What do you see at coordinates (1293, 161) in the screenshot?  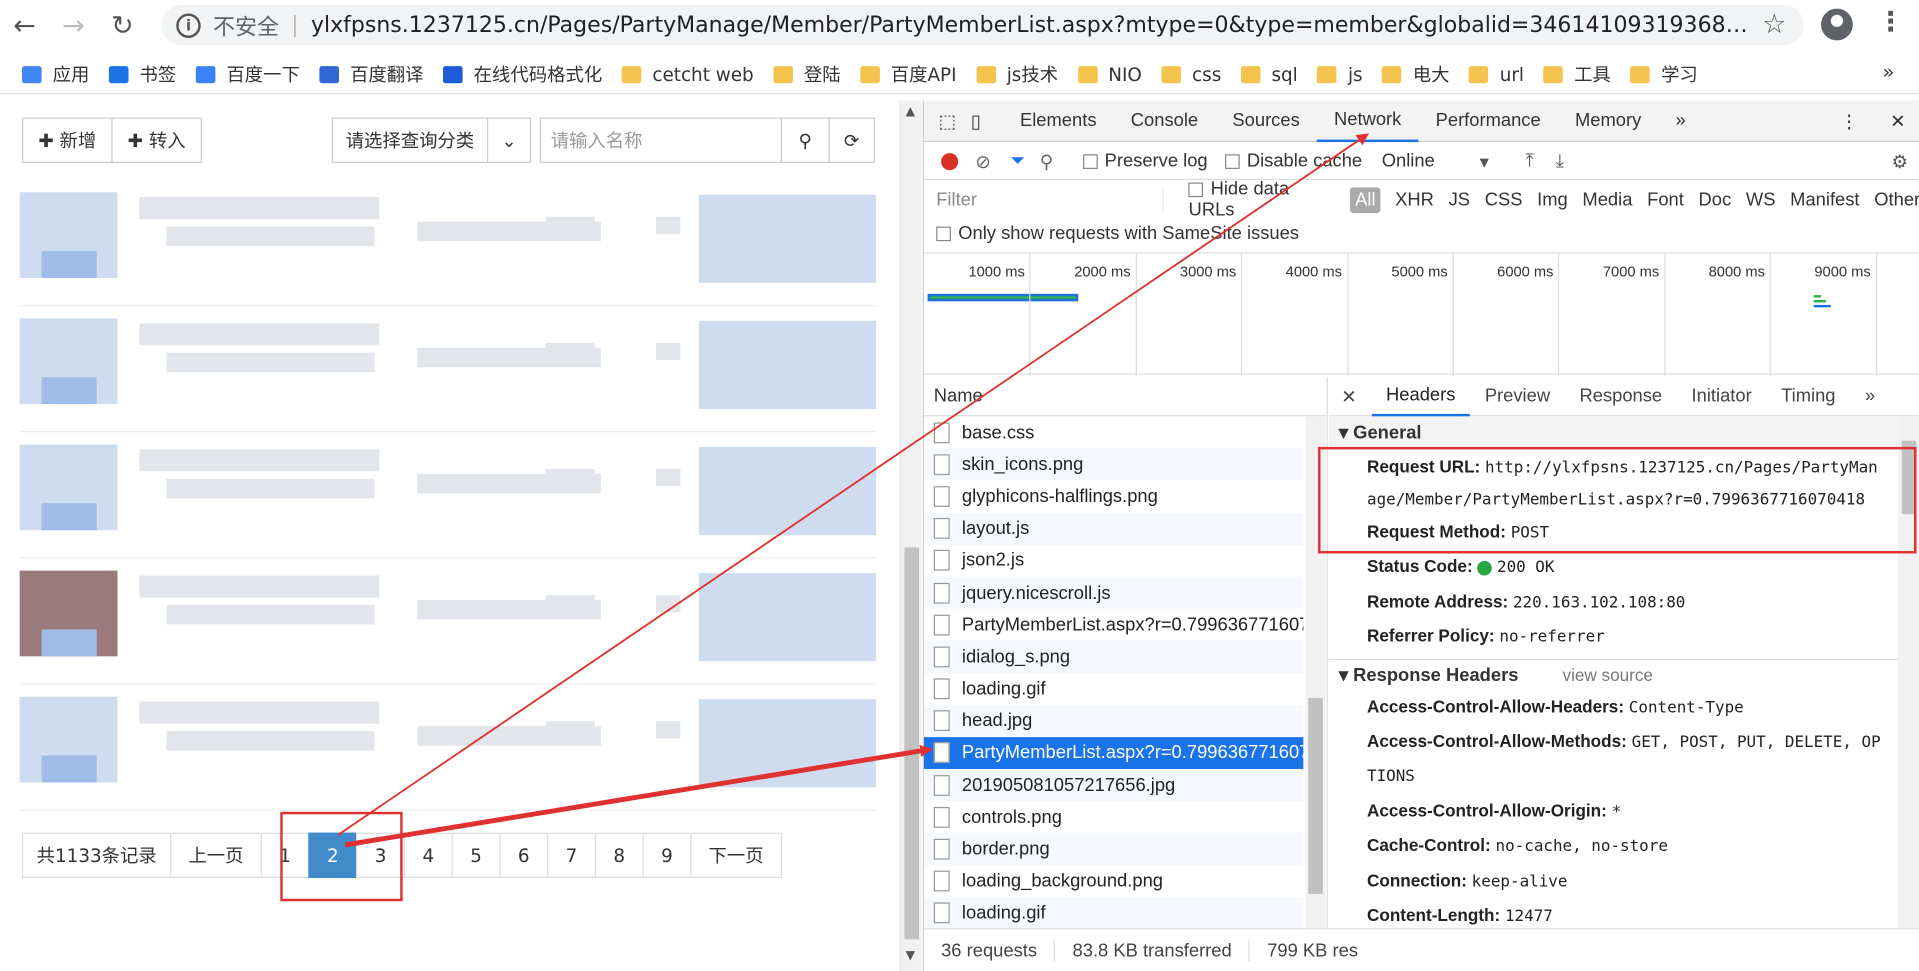 I see `disable-cache-checkbox: Disable cache` at bounding box center [1293, 161].